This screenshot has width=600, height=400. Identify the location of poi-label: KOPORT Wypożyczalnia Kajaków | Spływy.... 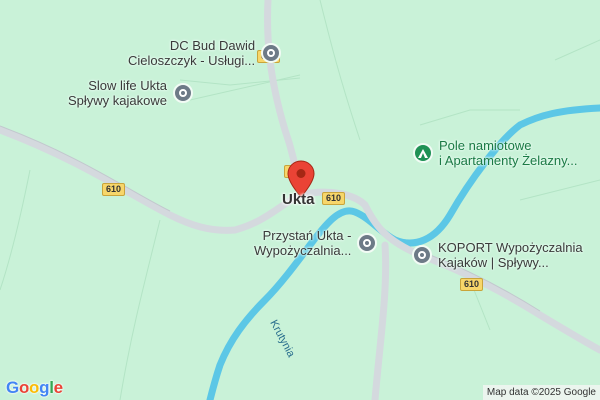
(510, 255).